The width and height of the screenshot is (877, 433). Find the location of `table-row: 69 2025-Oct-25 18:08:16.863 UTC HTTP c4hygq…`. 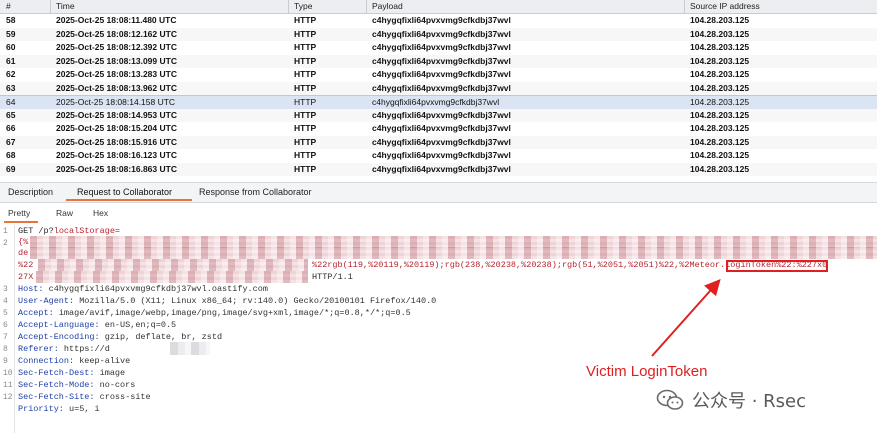

table-row: 69 2025-Oct-25 18:08:16.863 UTC HTTP c4hygq… is located at coordinates (438, 169).